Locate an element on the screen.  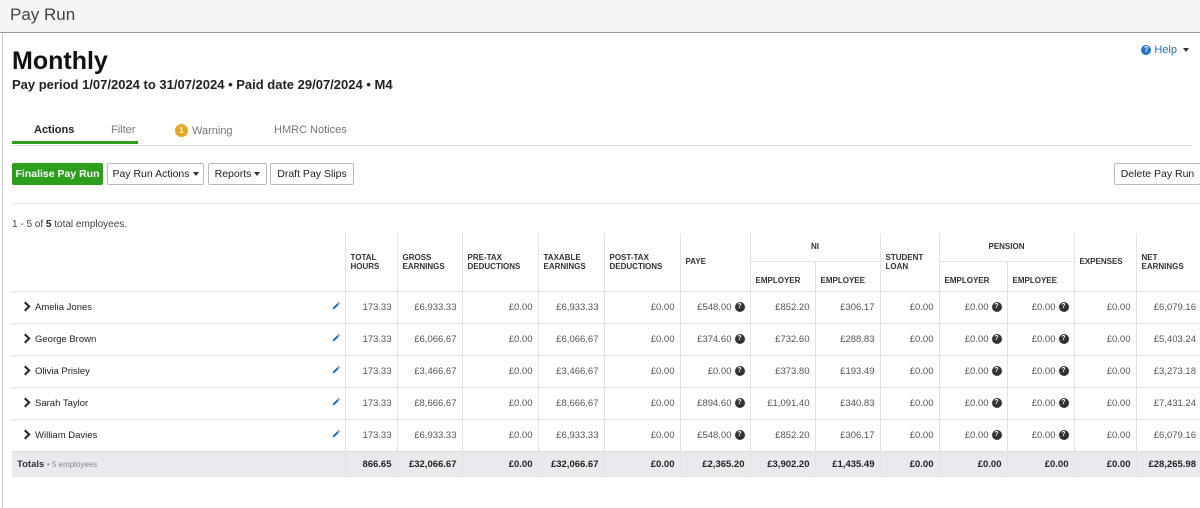
cell-gross: £6,066.67 is located at coordinates (429, 338).